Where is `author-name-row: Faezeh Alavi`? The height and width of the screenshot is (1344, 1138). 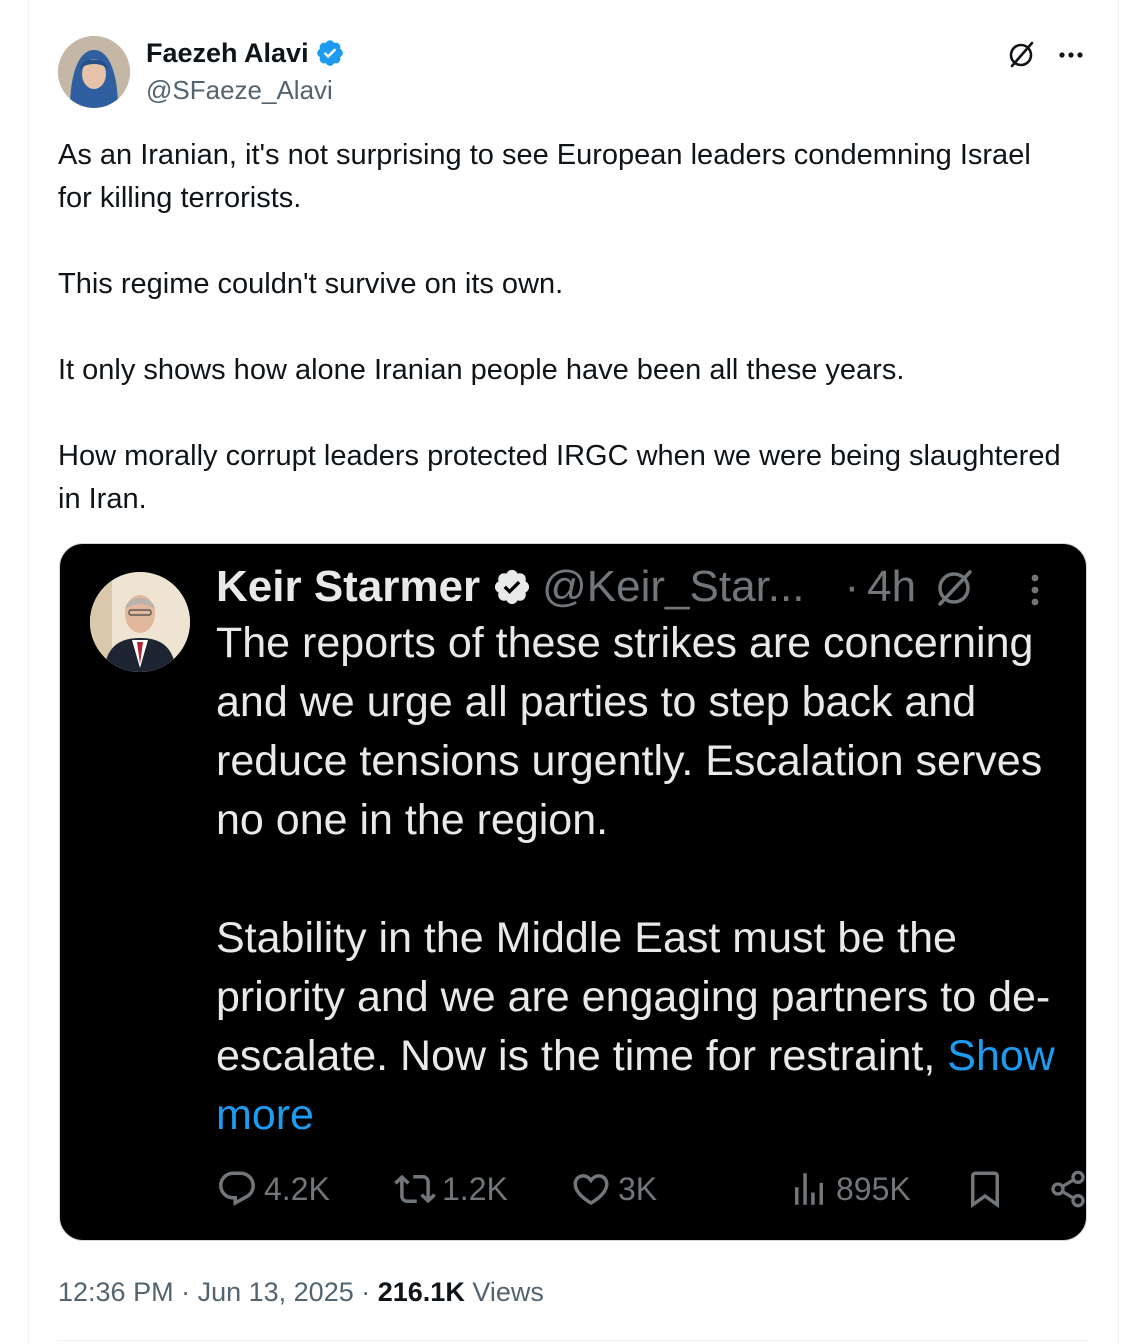
author-name-row: Faezeh Alavi is located at coordinates (245, 53).